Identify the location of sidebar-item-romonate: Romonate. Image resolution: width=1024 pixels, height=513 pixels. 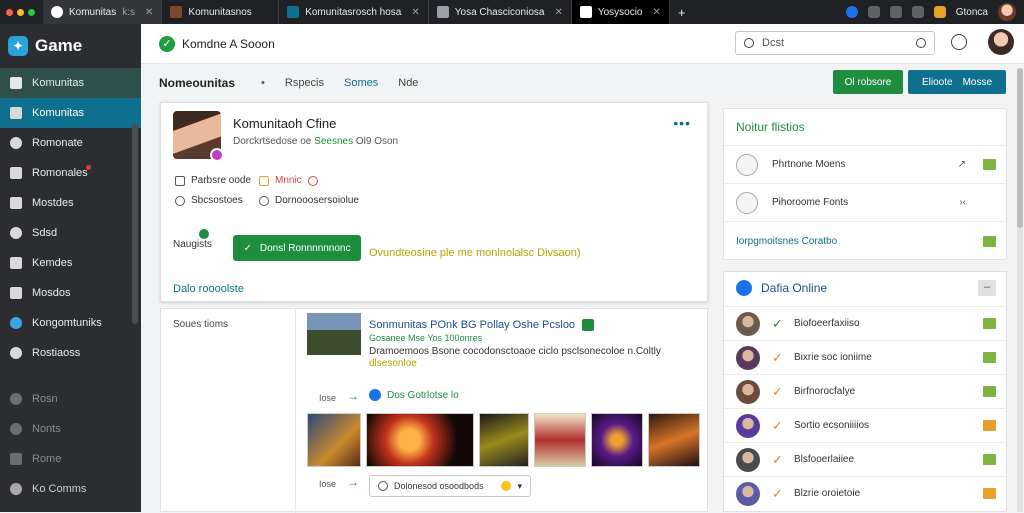
(70, 143).